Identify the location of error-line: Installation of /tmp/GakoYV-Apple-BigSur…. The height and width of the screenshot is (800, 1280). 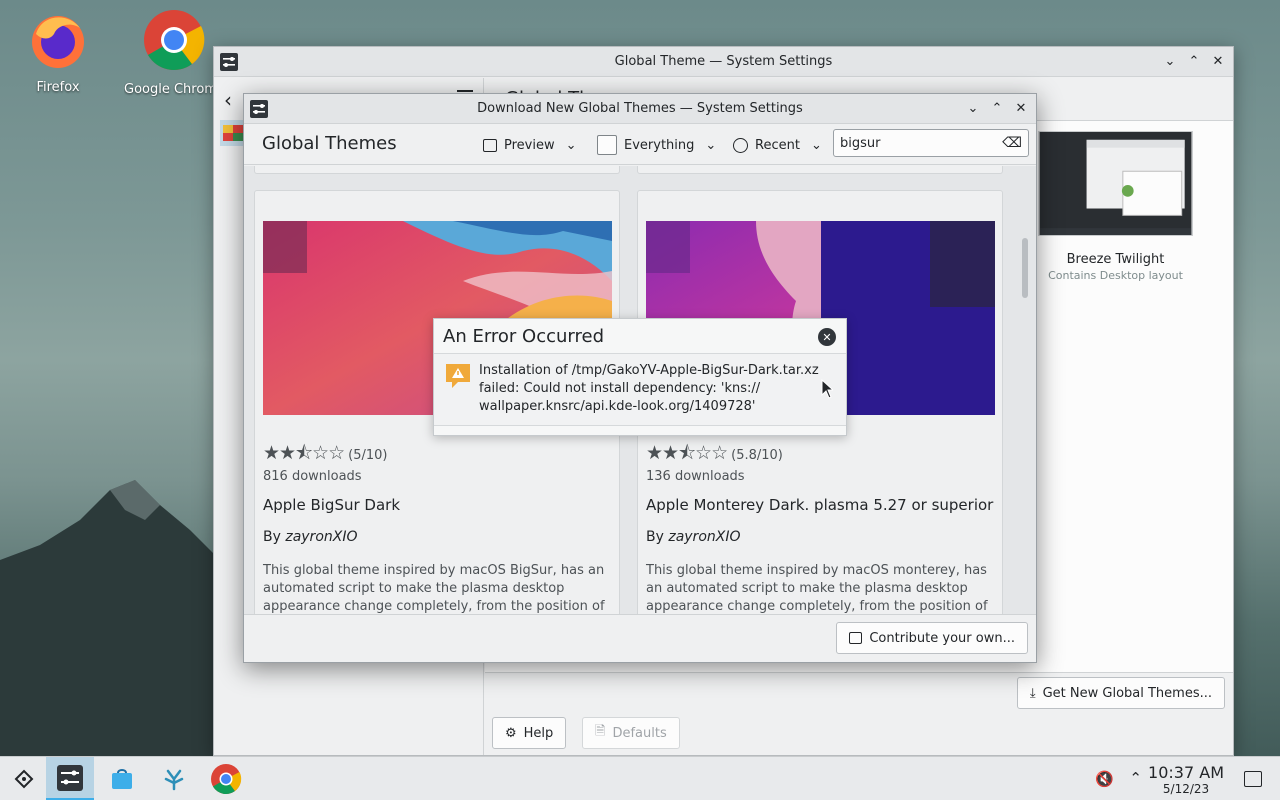
(649, 370).